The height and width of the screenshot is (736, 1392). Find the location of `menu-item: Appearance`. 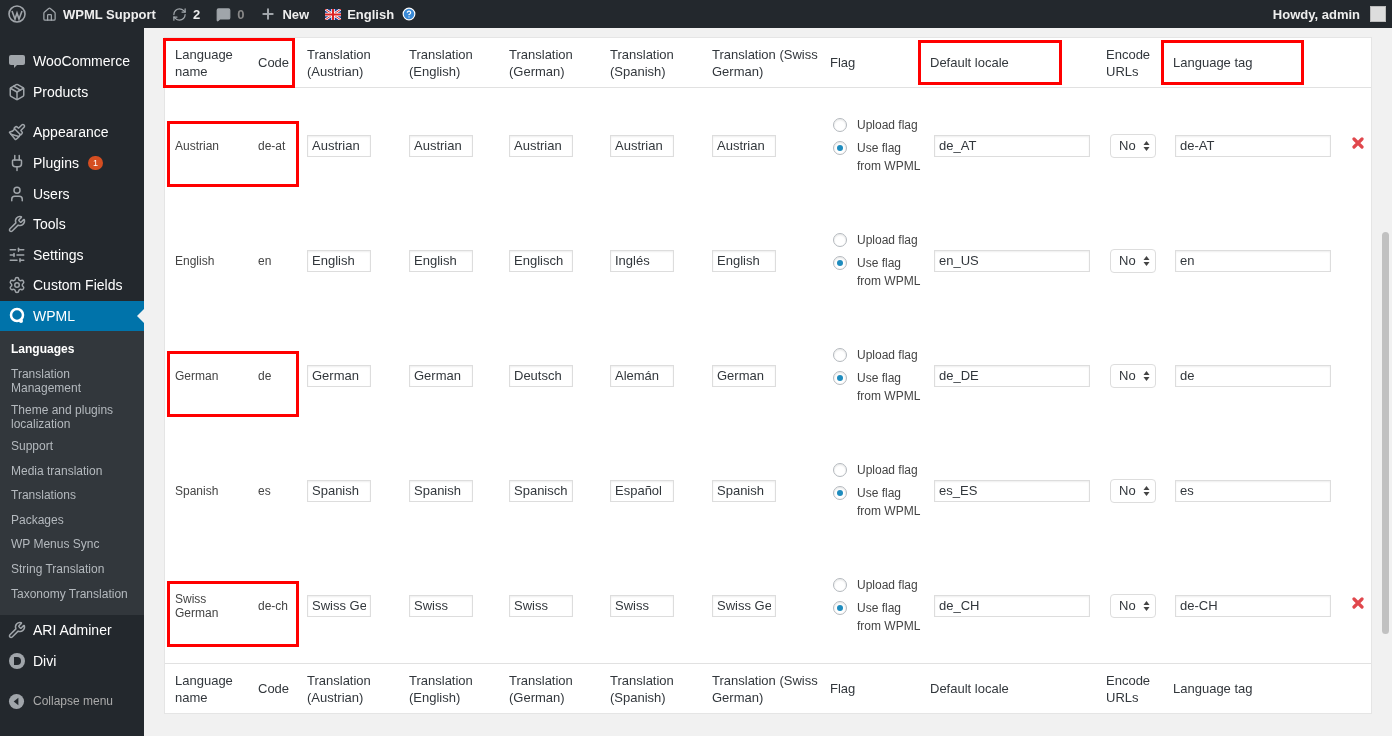

menu-item: Appearance is located at coordinates (72, 132).